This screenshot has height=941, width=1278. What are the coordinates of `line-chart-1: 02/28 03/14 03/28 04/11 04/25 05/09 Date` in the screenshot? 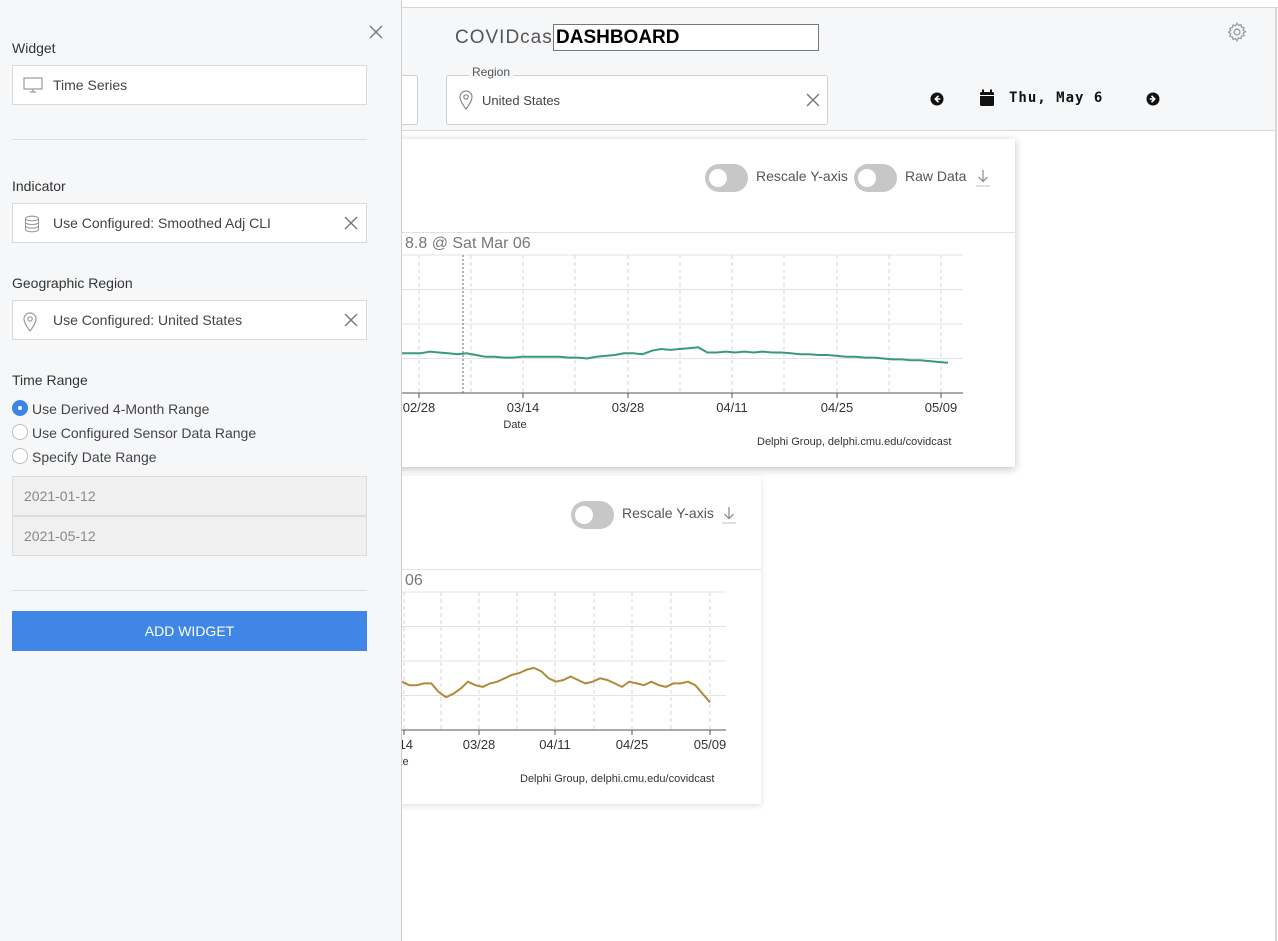 It's located at (680, 349).